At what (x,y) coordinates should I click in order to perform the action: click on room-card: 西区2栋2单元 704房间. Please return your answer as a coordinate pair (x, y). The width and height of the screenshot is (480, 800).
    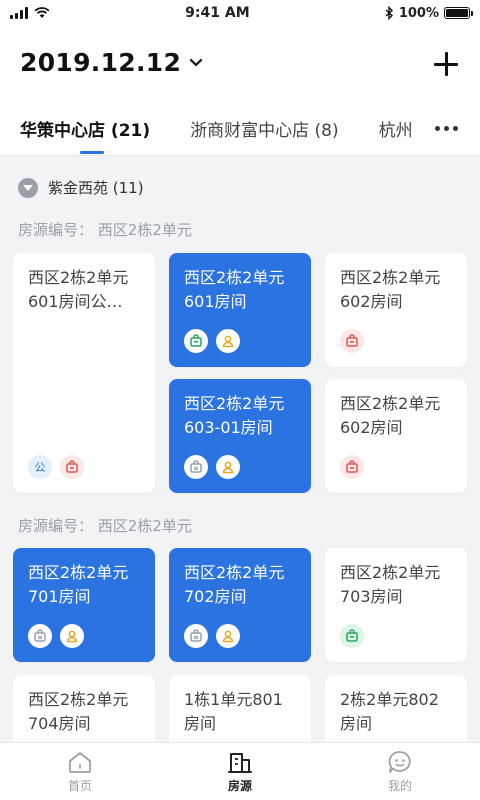
    Looking at the image, I should click on (84, 708).